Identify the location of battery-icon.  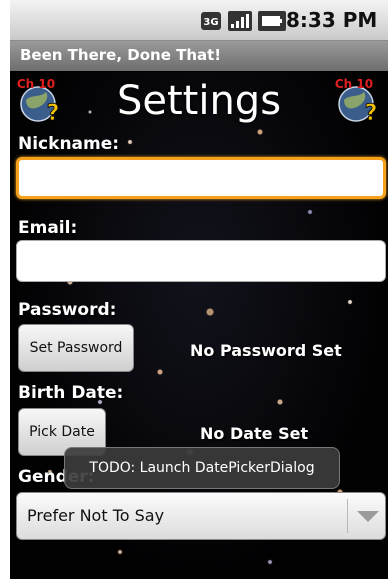
(272, 21).